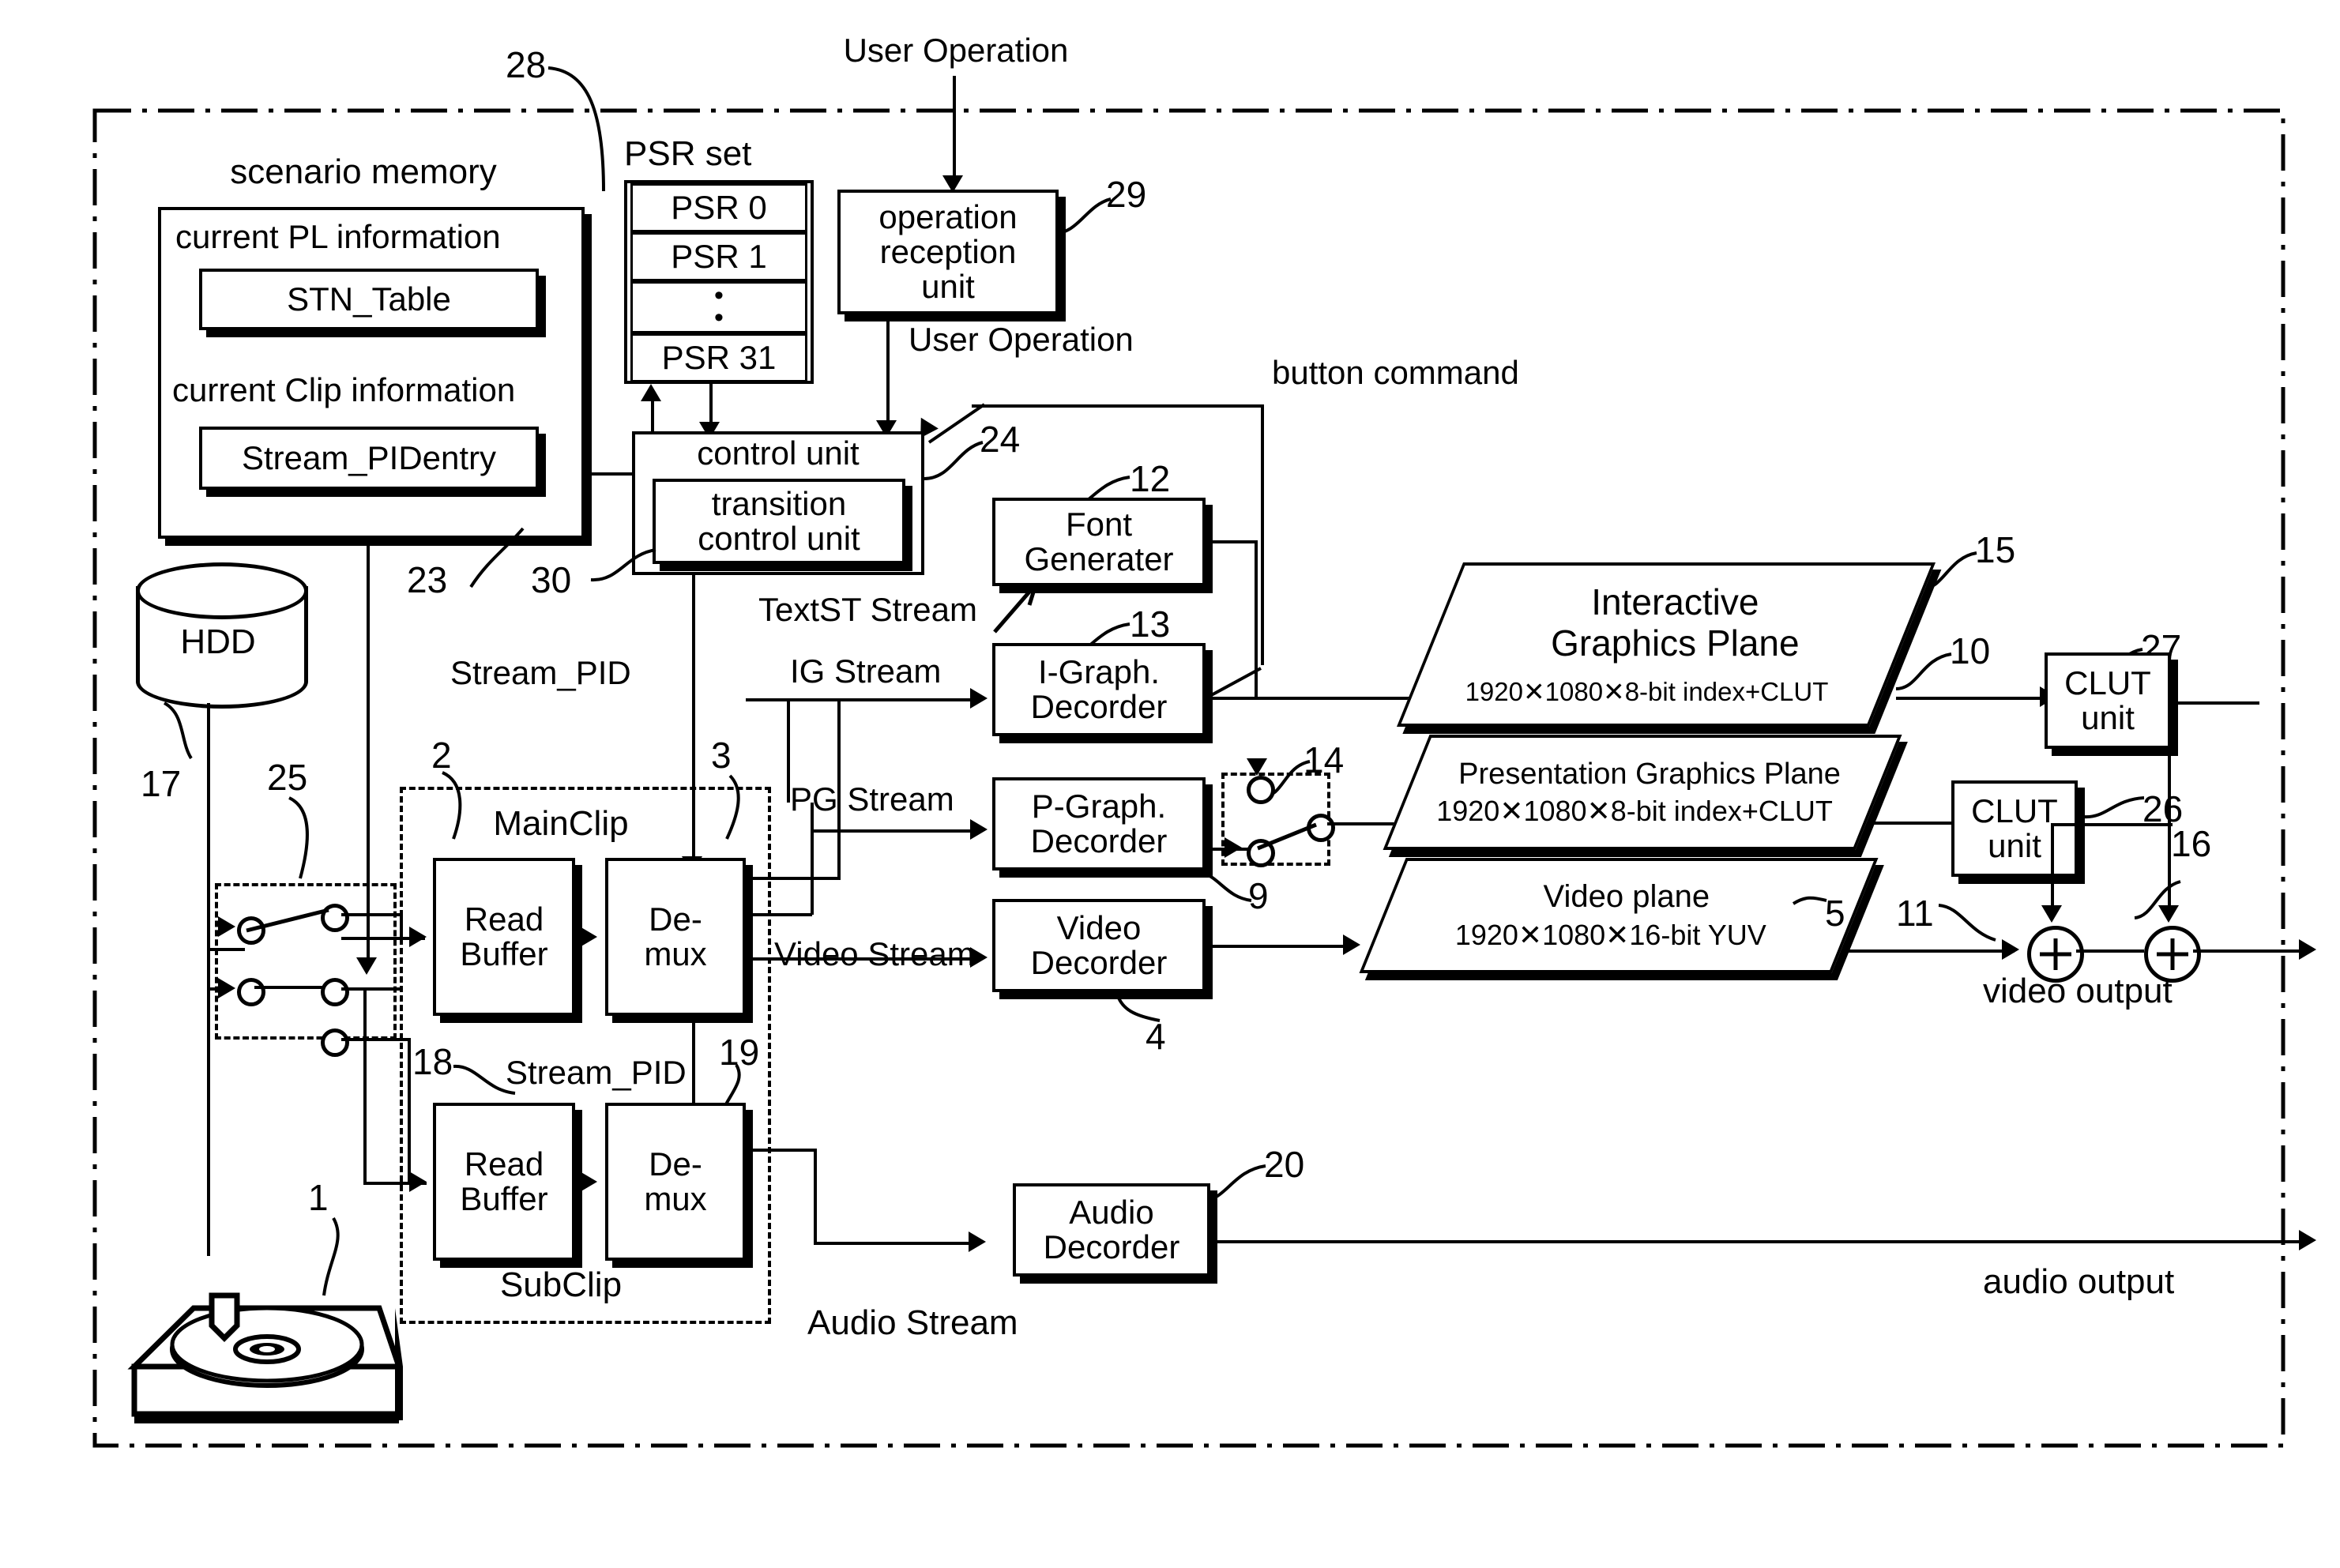 The image size is (2340, 1568). I want to click on user-operation-arrow-line, so click(954, 127).